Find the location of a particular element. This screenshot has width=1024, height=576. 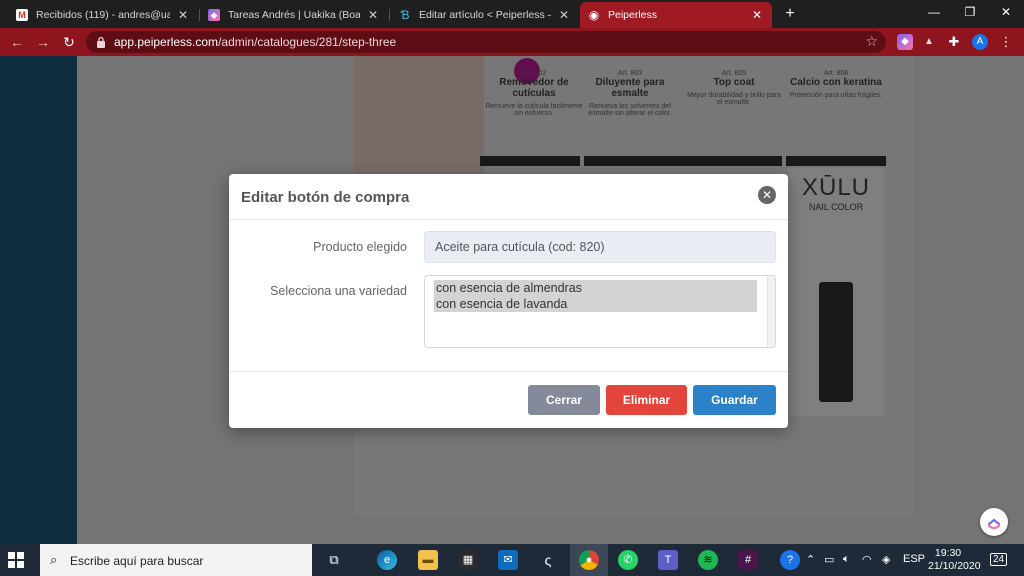

store-icon: ▦ is located at coordinates (468, 560).